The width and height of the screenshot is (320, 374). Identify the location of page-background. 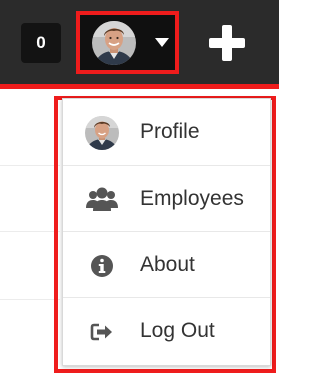
(30, 231).